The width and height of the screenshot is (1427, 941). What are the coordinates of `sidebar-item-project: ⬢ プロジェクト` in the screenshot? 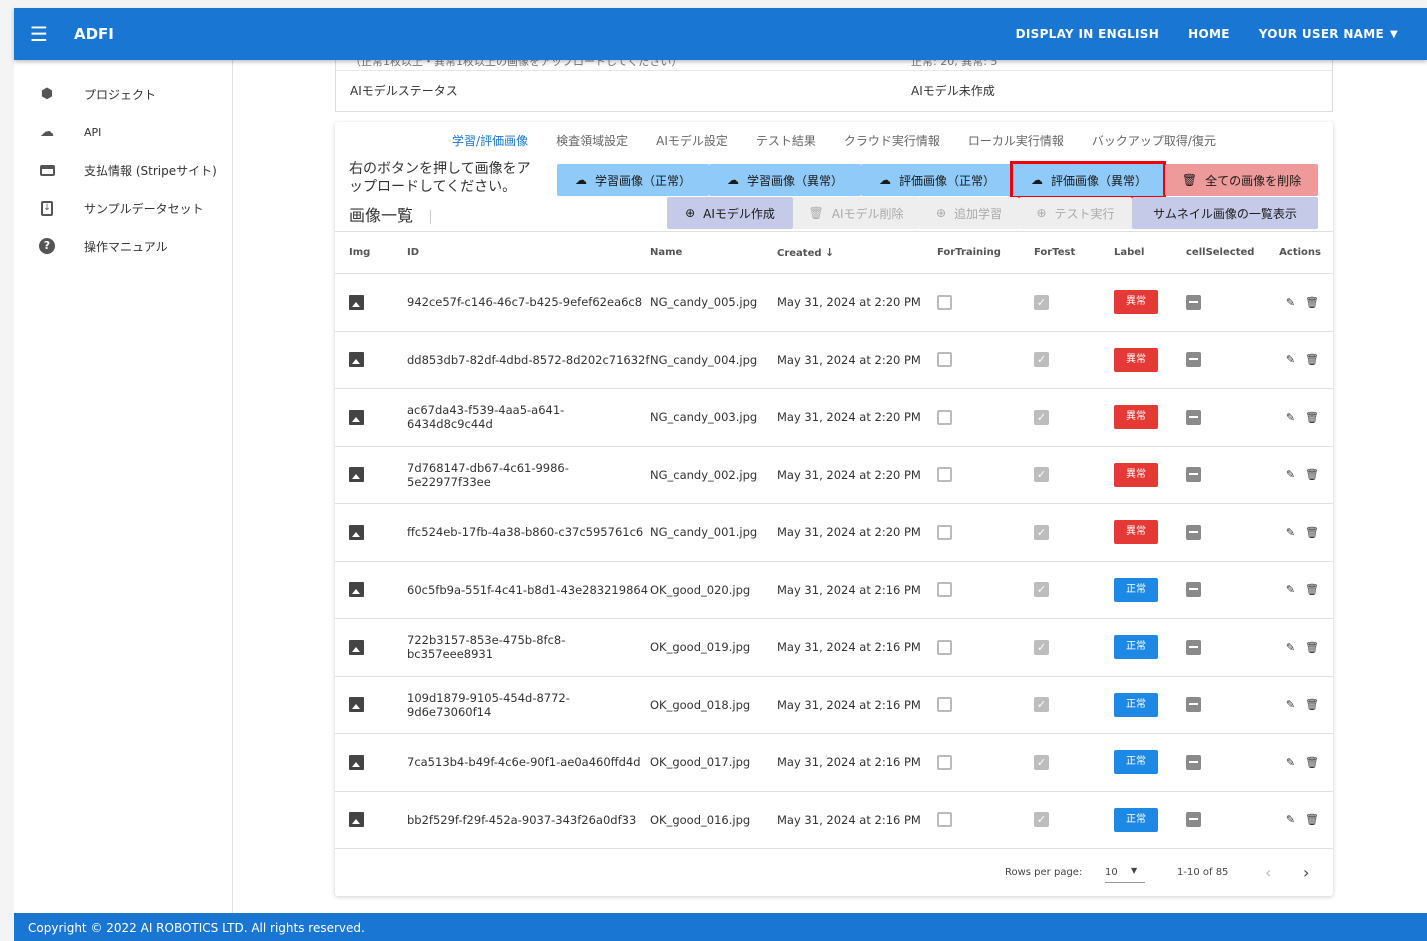 It's located at (123, 94).